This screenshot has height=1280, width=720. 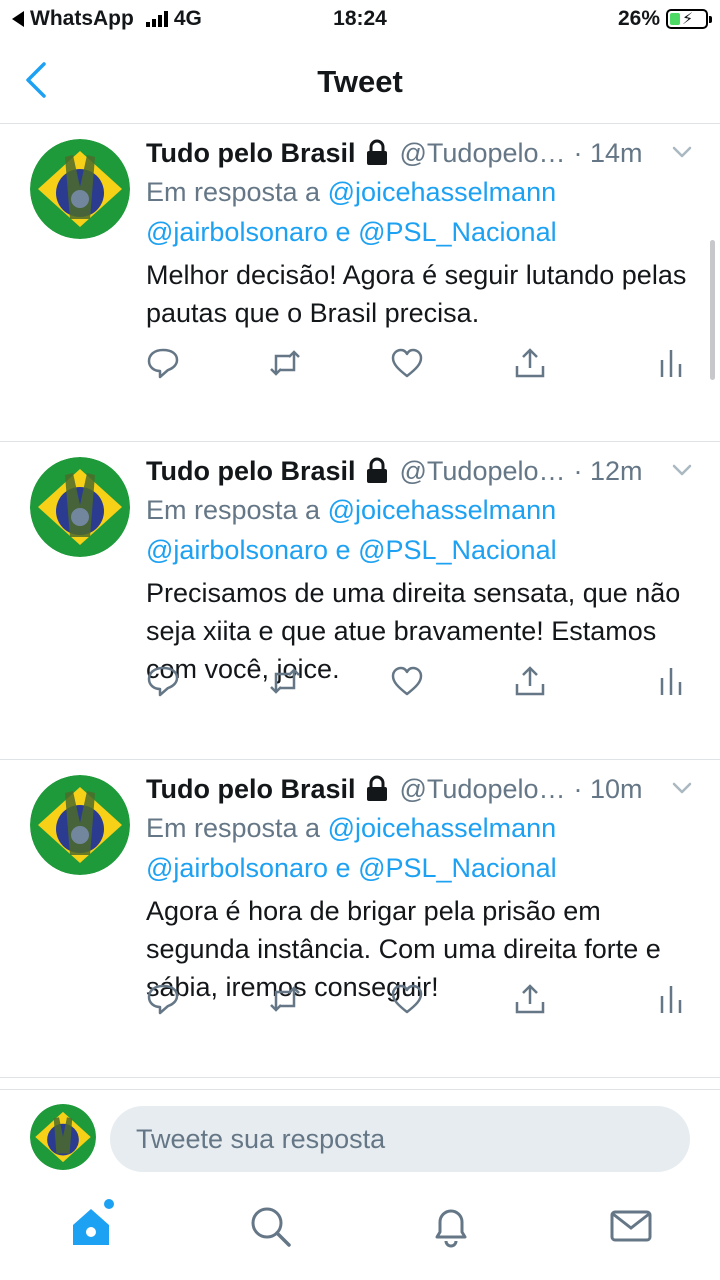 I want to click on home-icon, so click(x=91, y=1227).